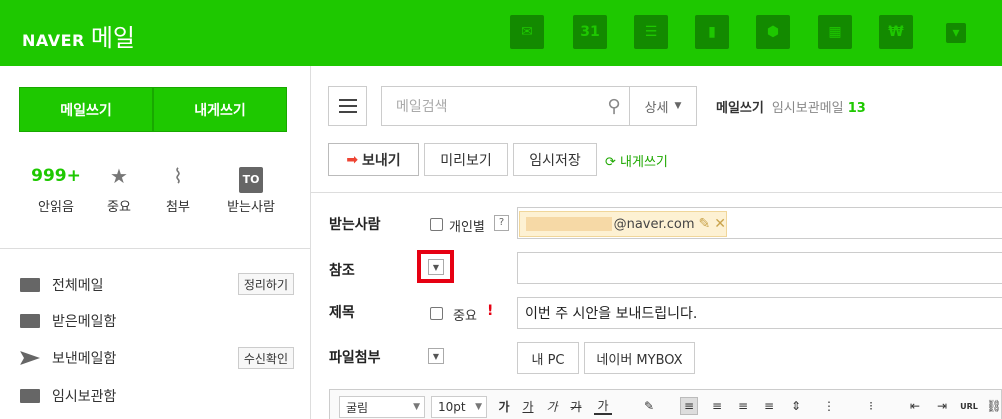 The image size is (1002, 419). What do you see at coordinates (993, 406) in the screenshot?
I see `link-icon: ⛓` at bounding box center [993, 406].